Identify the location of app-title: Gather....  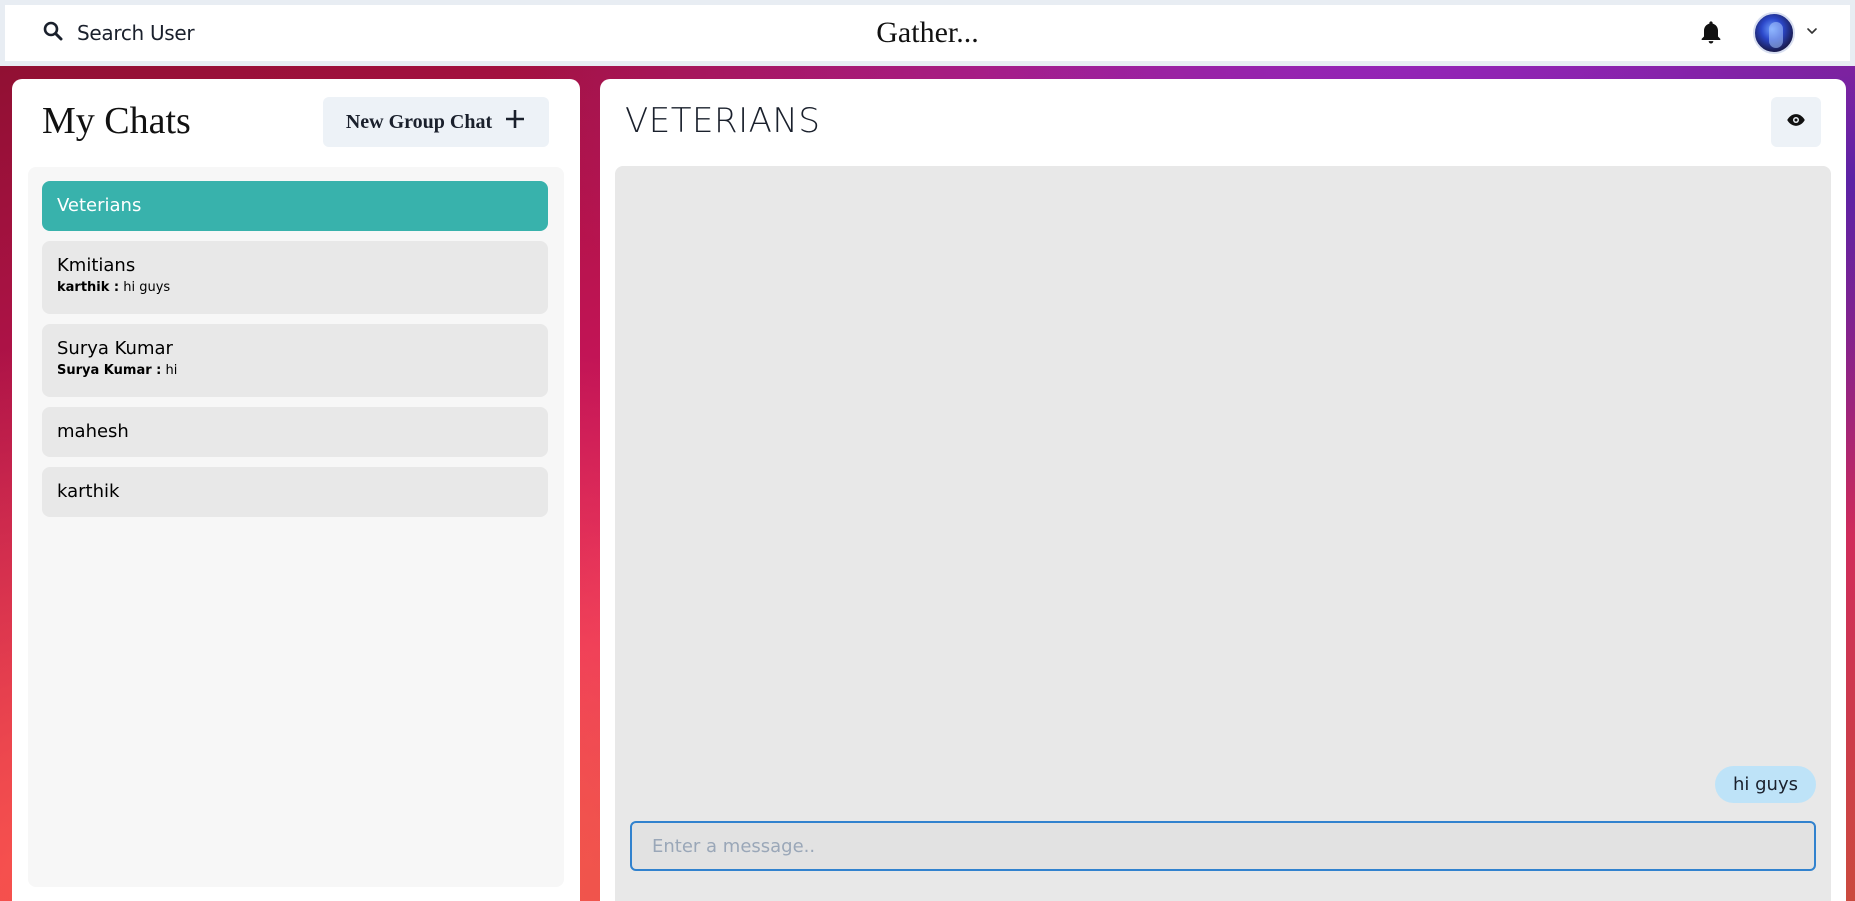
(927, 32).